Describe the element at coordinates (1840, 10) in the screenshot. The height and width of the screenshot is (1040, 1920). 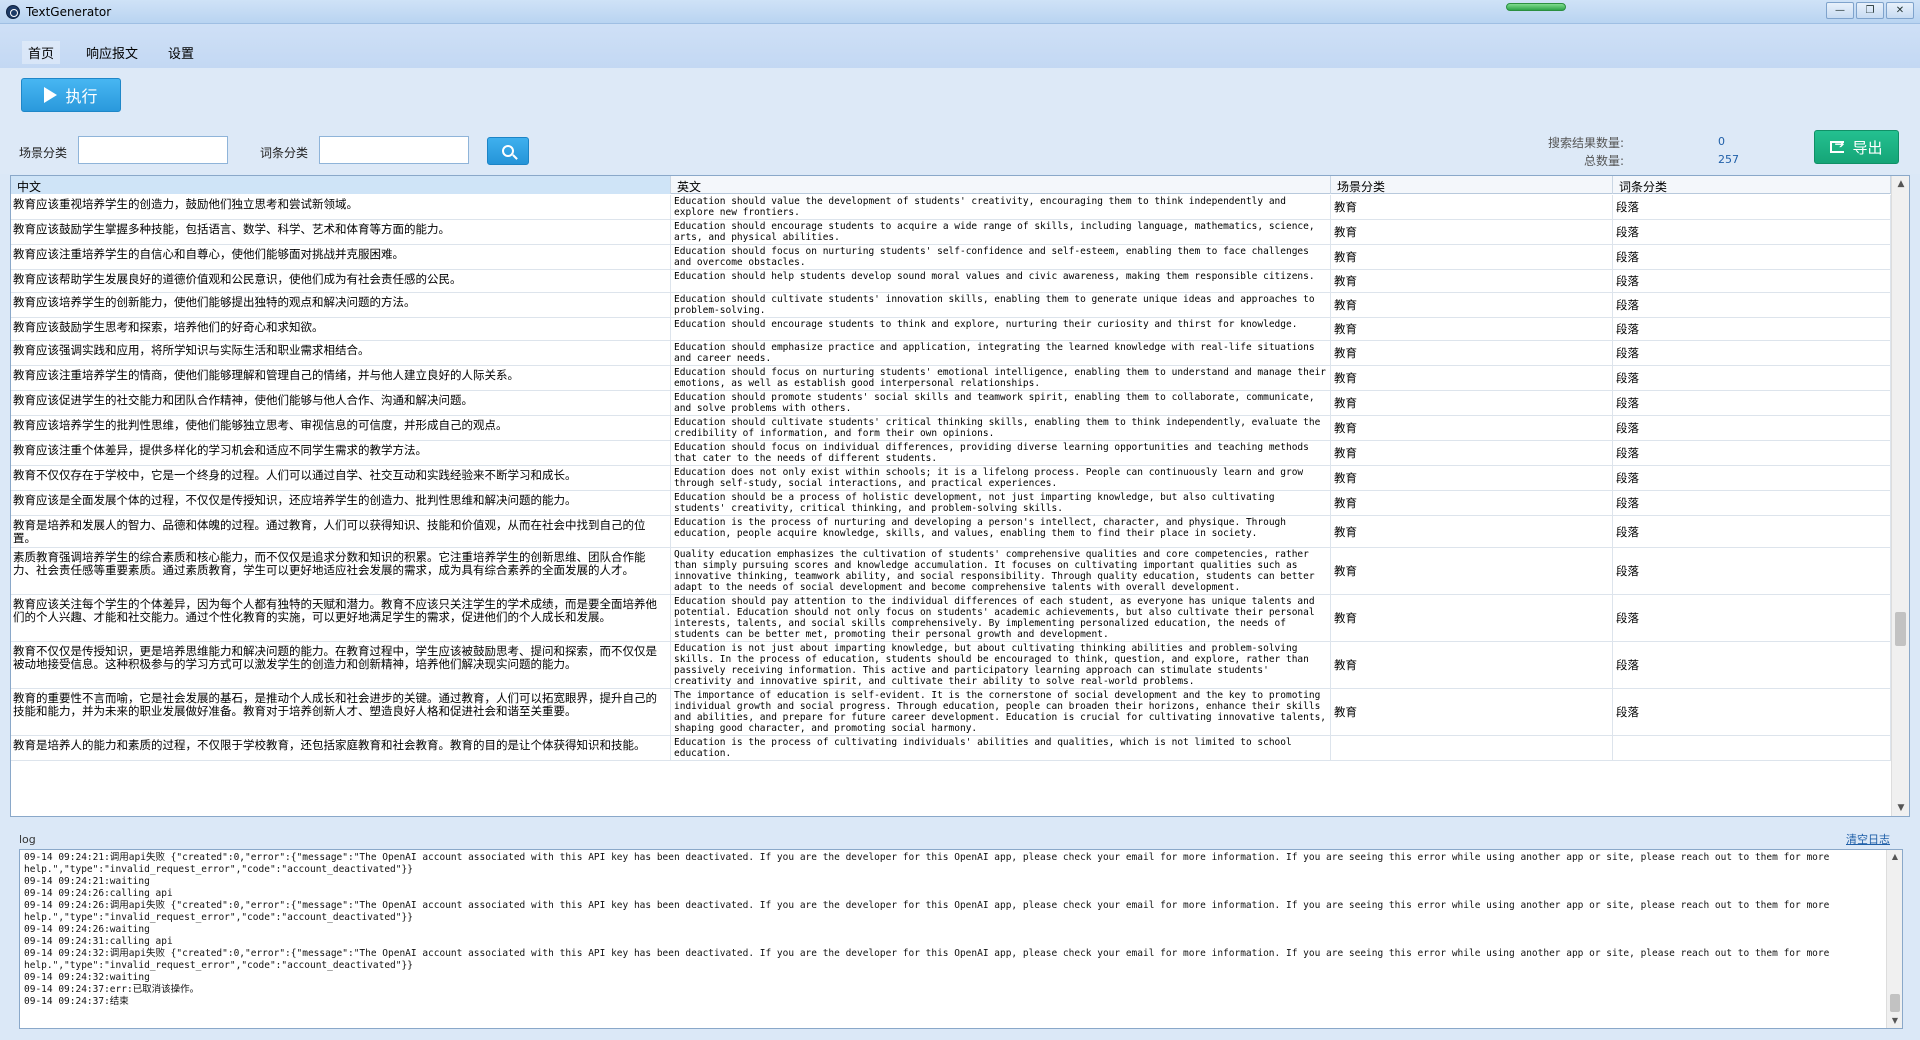
I see `minimize-button: —` at that location.